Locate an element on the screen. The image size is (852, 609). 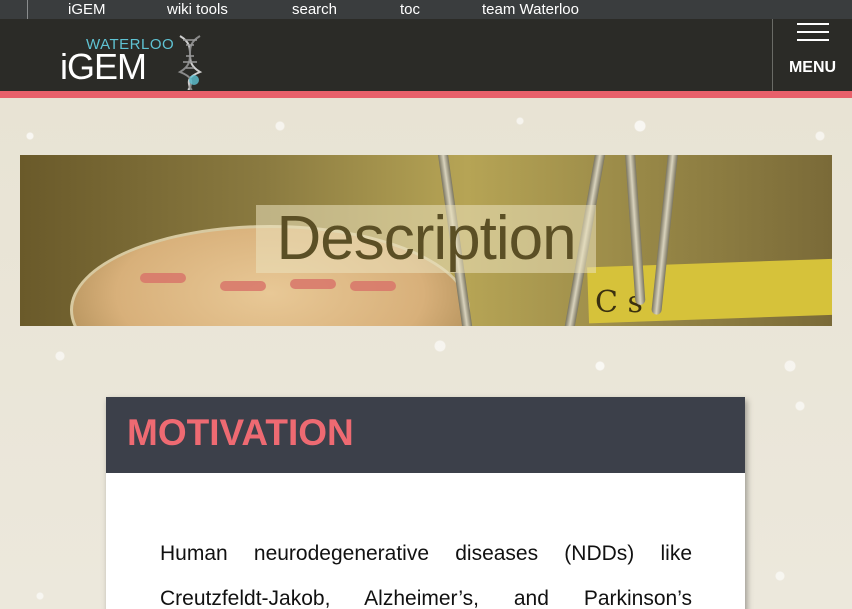
igem-toolbar: iGEM wiki tools search toc team Waterloo is located at coordinates (426, 9).